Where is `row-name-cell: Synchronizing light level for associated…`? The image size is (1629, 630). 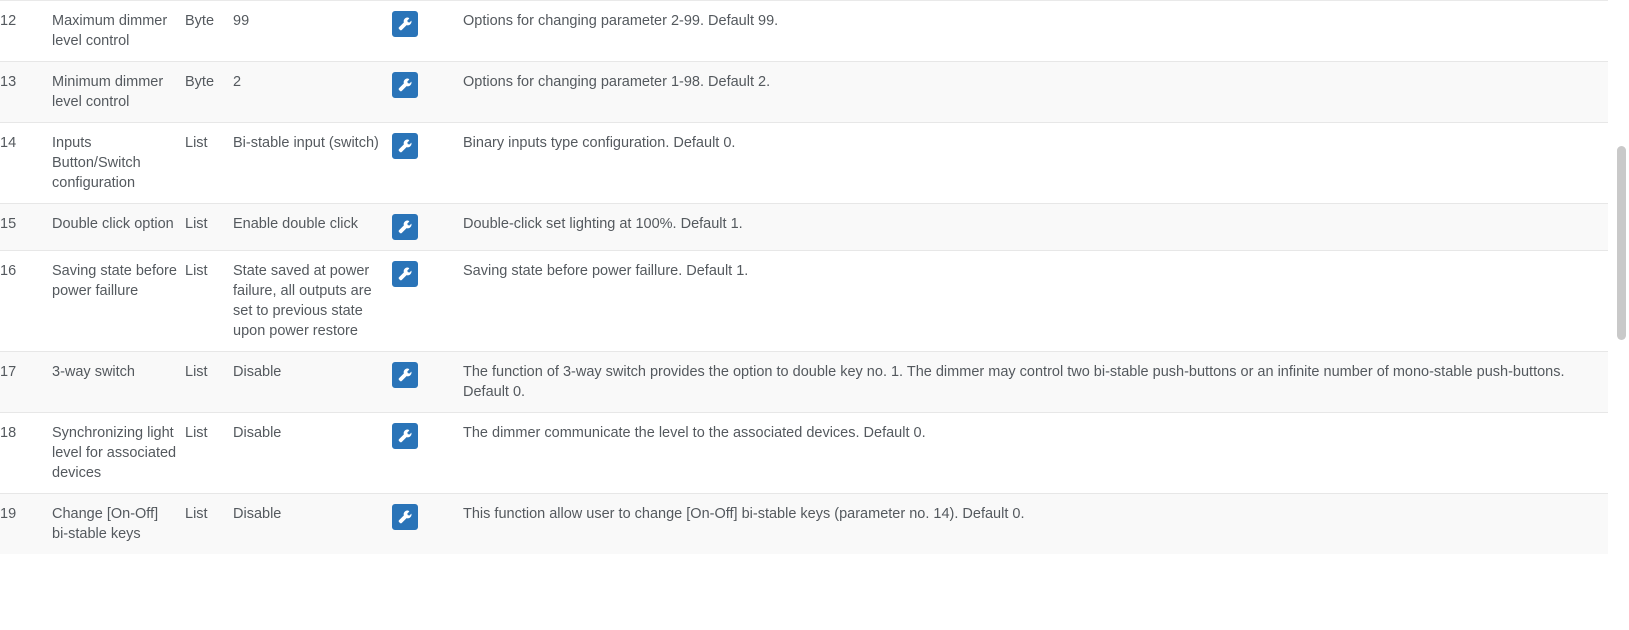
row-name-cell: Synchronizing light level for associated… is located at coordinates (118, 453).